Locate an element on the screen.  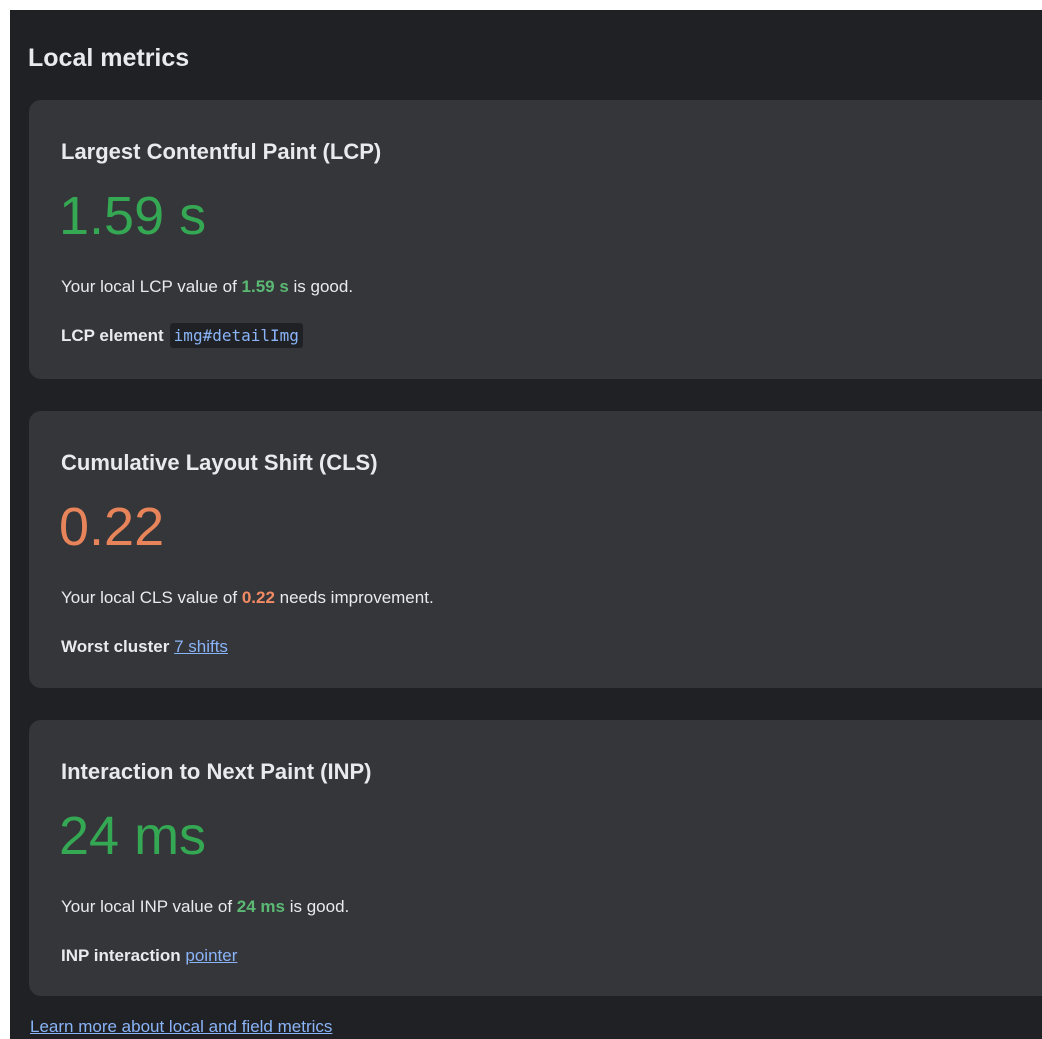
inp-desc-value: 24 ms is located at coordinates (260, 906).